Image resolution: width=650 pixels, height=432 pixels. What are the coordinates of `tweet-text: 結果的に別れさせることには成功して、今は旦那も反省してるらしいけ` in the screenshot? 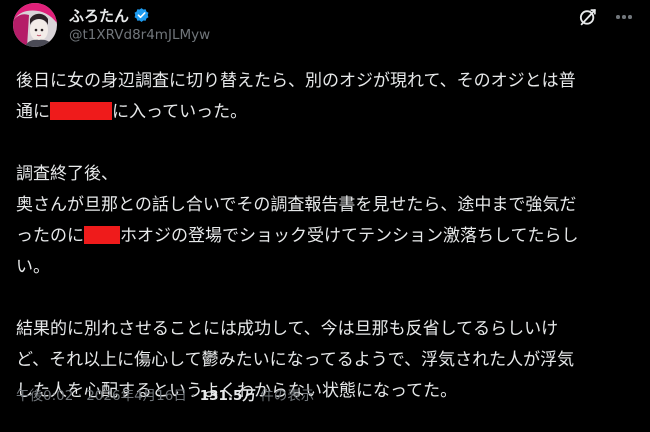 It's located at (287, 329).